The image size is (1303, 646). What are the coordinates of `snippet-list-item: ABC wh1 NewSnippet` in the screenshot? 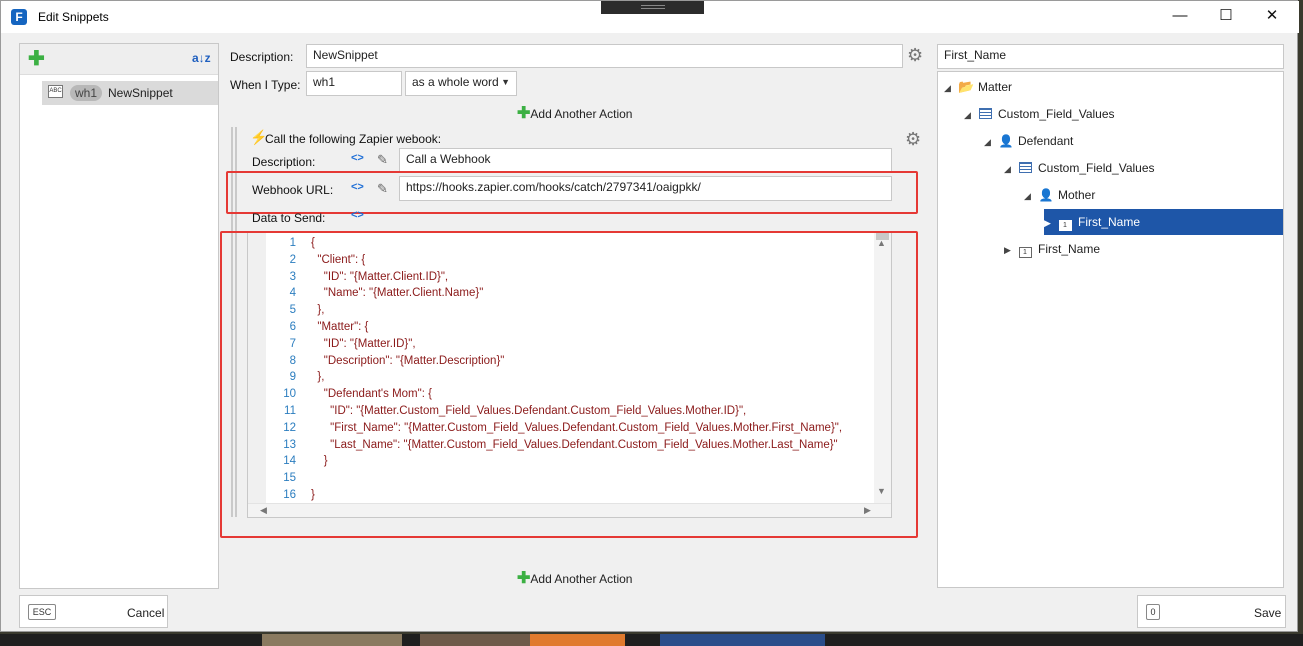 It's located at (130, 93).